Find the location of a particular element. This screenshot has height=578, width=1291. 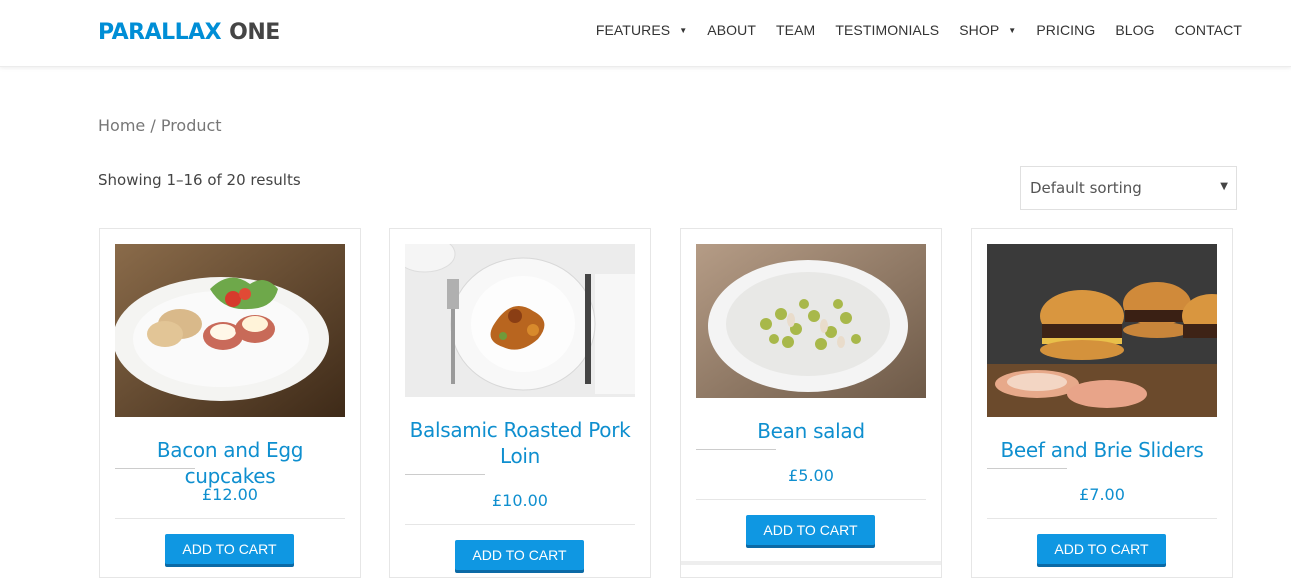

product-image-beef-brie-sliders is located at coordinates (1102, 330).